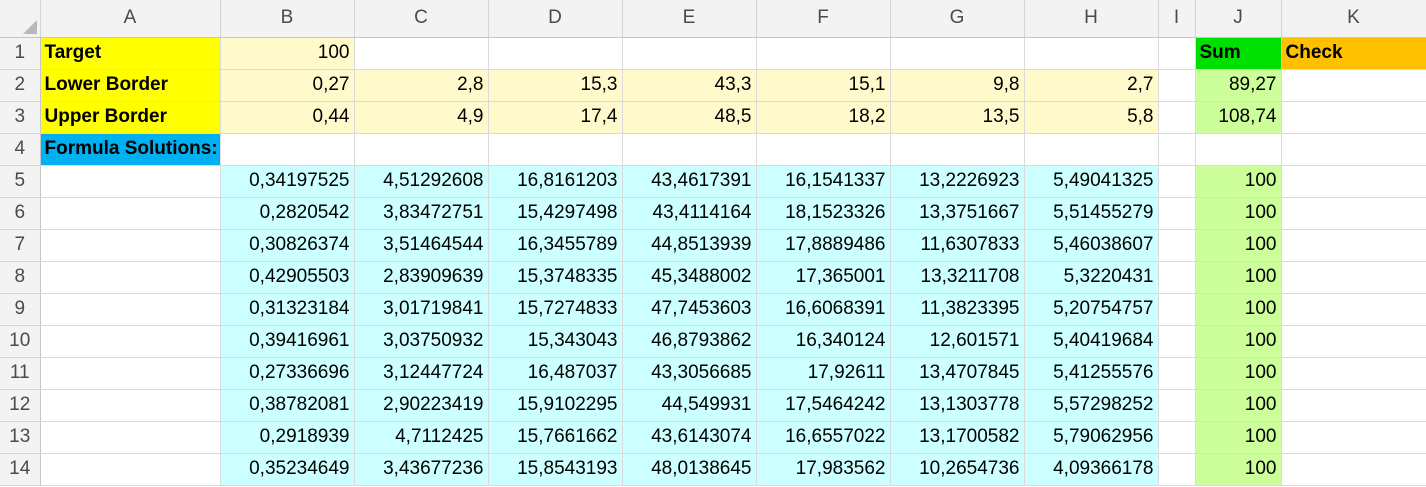 The image size is (1426, 487). What do you see at coordinates (823, 149) in the screenshot?
I see `cell-f4` at bounding box center [823, 149].